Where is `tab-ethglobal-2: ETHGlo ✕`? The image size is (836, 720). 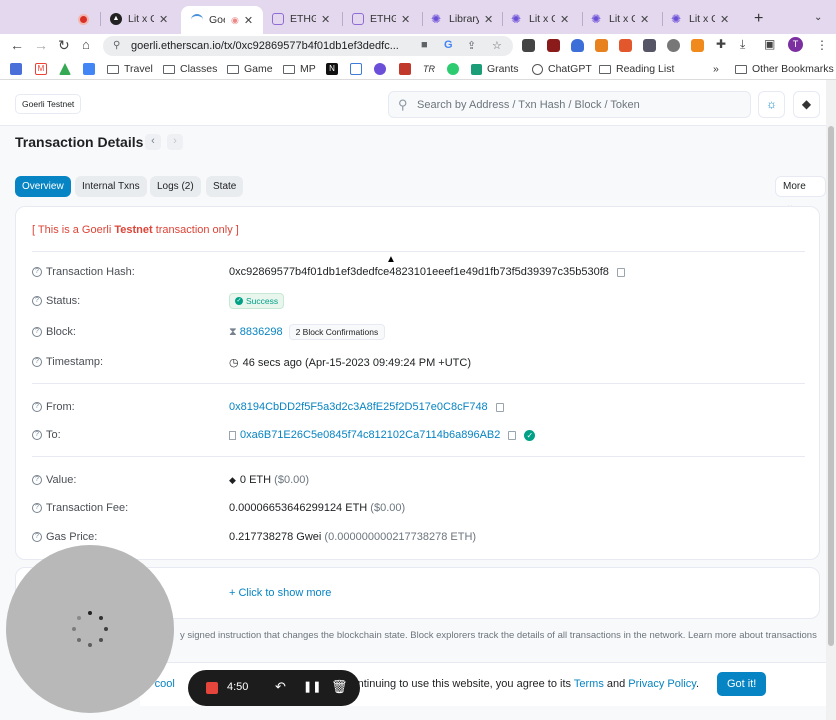
tab-ethglobal-2: ETHGlo ✕ is located at coordinates (381, 19).